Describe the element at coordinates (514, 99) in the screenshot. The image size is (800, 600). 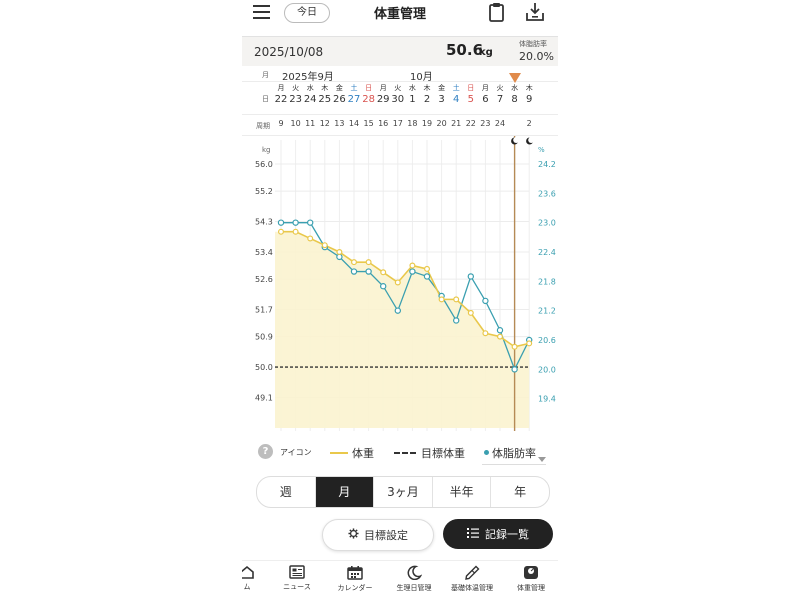
I see `day-number: 8` at that location.